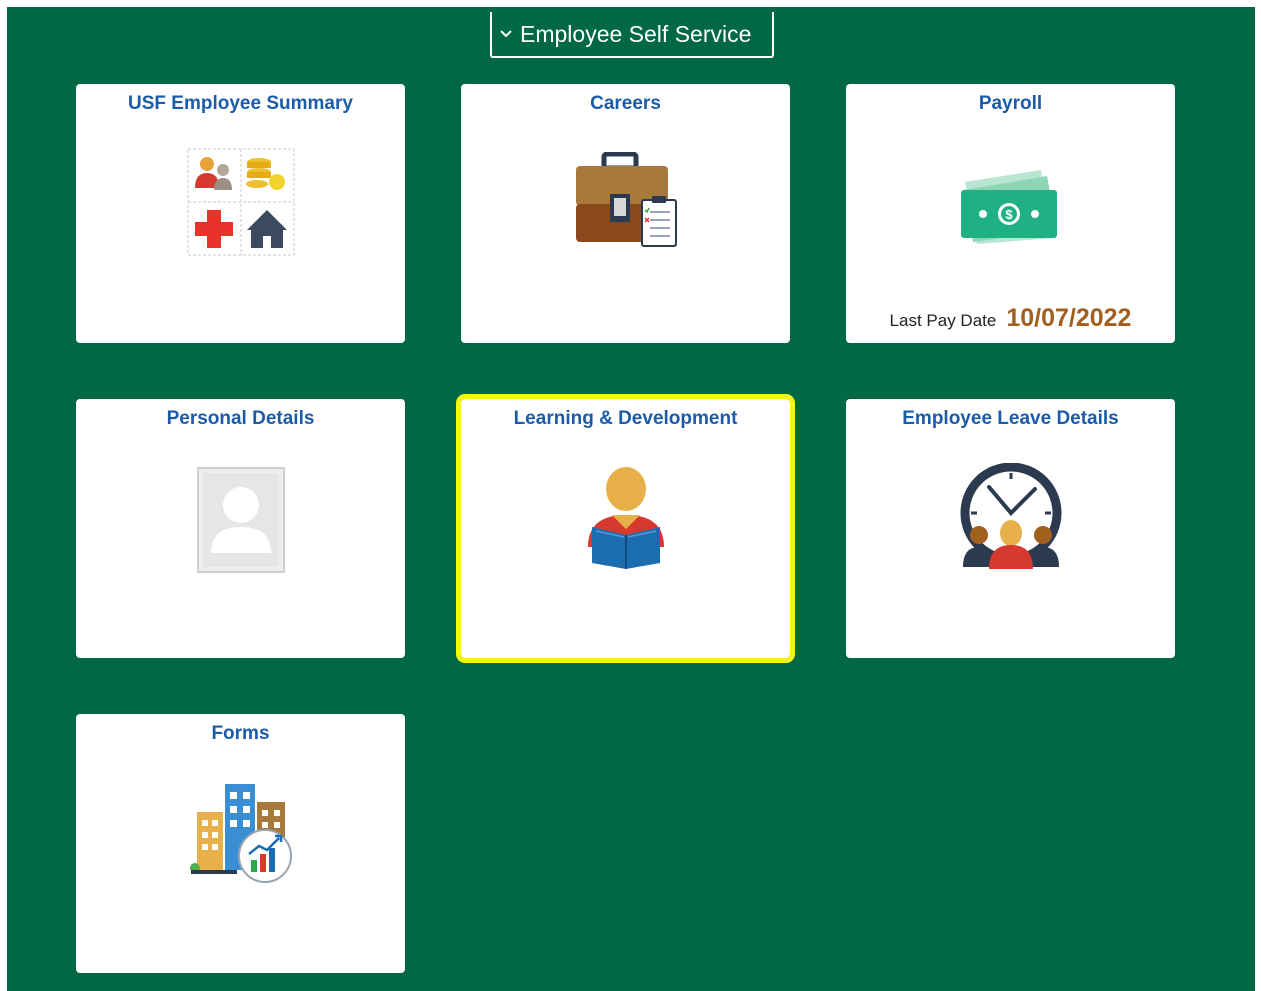 This screenshot has width=1261, height=991. I want to click on tile-forms: Forms, so click(240, 843).